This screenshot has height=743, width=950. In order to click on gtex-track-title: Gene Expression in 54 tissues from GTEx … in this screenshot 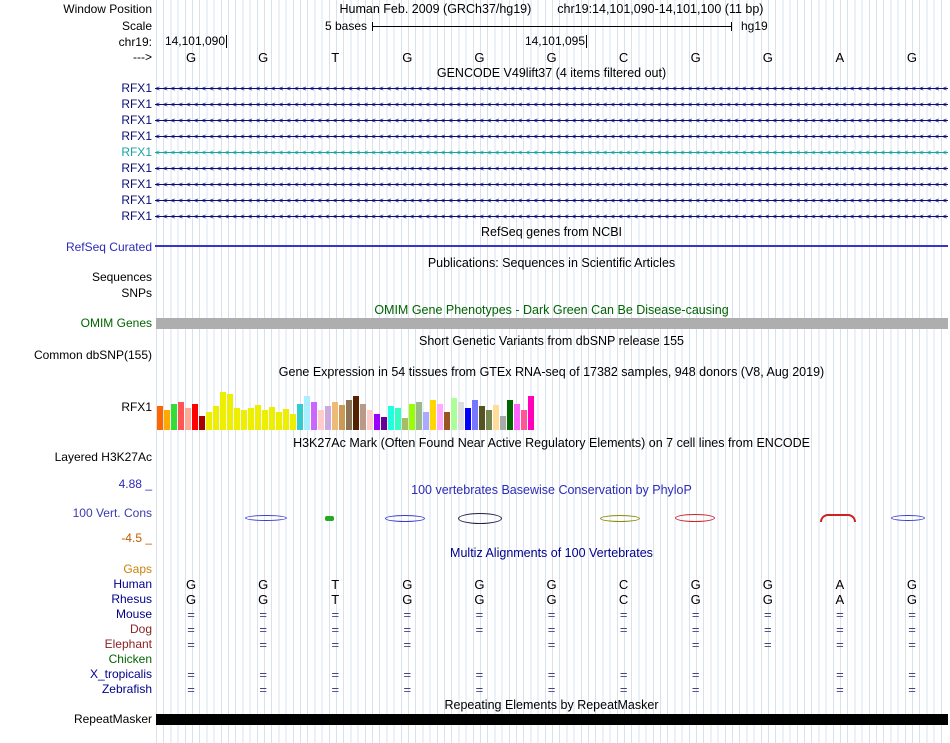, I will do `click(551, 372)`.